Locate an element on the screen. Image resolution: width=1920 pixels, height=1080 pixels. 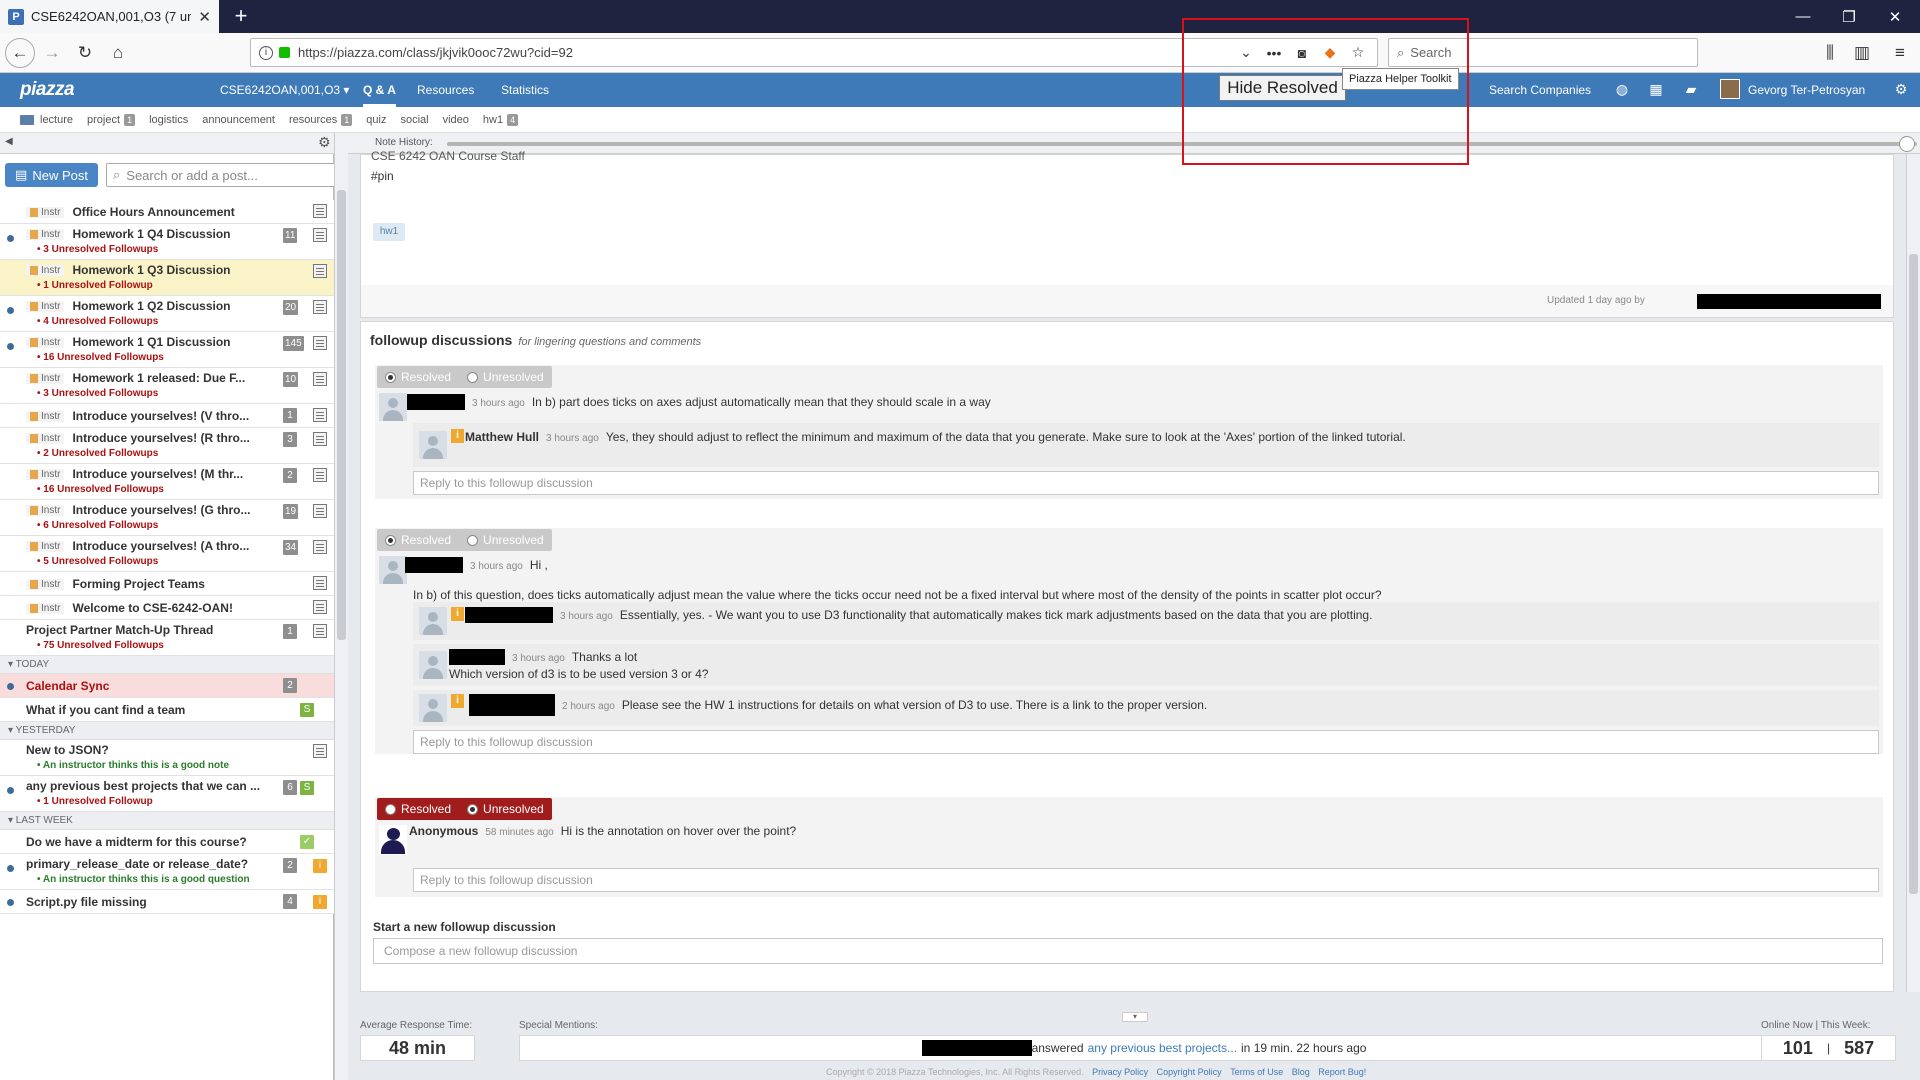
main-scrollbar is located at coordinates (1913, 573).